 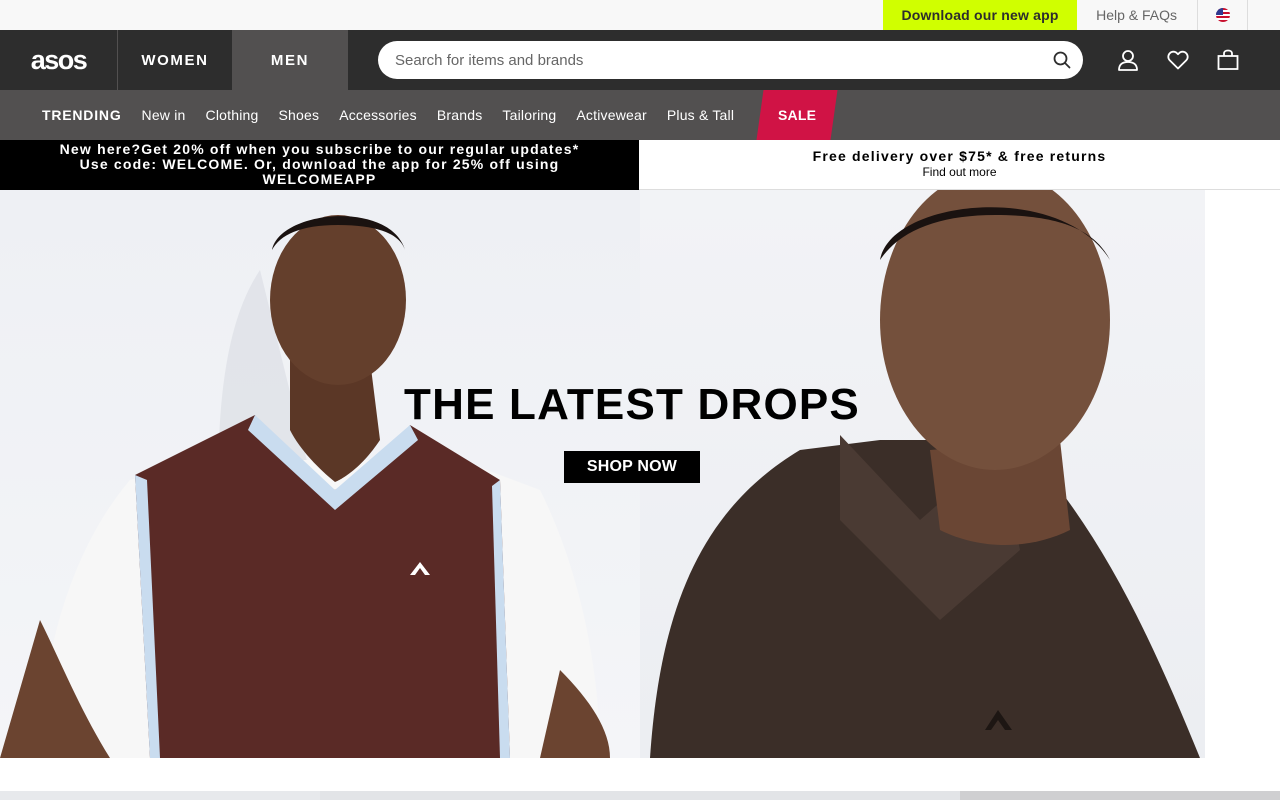 I want to click on find-out-more-link: Find out more, so click(x=959, y=172).